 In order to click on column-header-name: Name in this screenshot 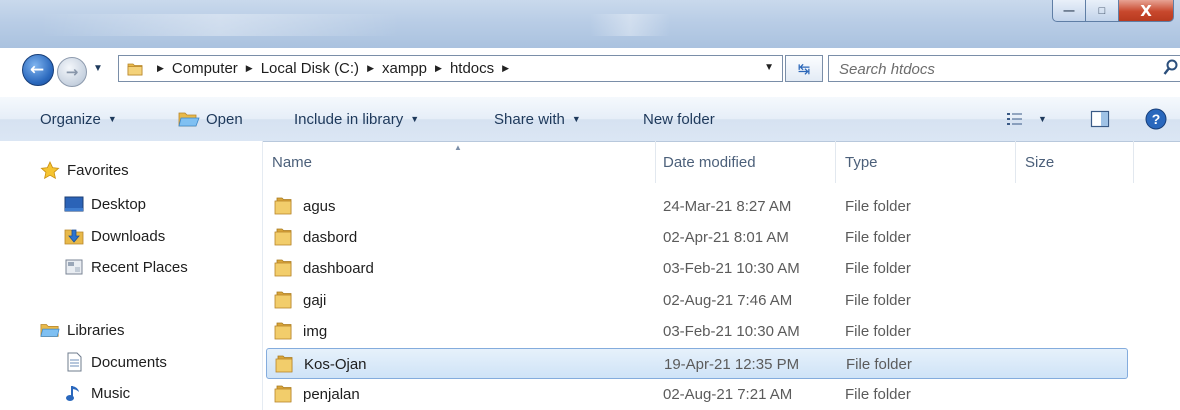, I will do `click(292, 162)`.